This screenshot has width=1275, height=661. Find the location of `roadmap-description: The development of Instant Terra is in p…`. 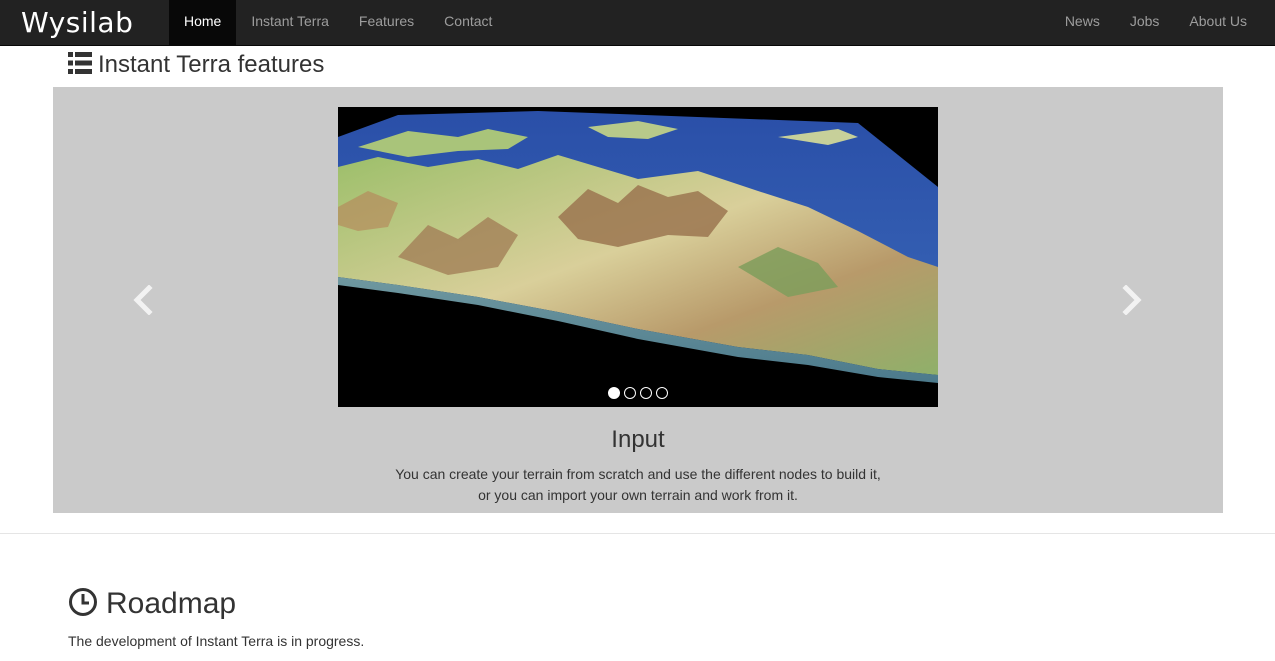

roadmap-description: The development of Instant Terra is in p… is located at coordinates (216, 641).